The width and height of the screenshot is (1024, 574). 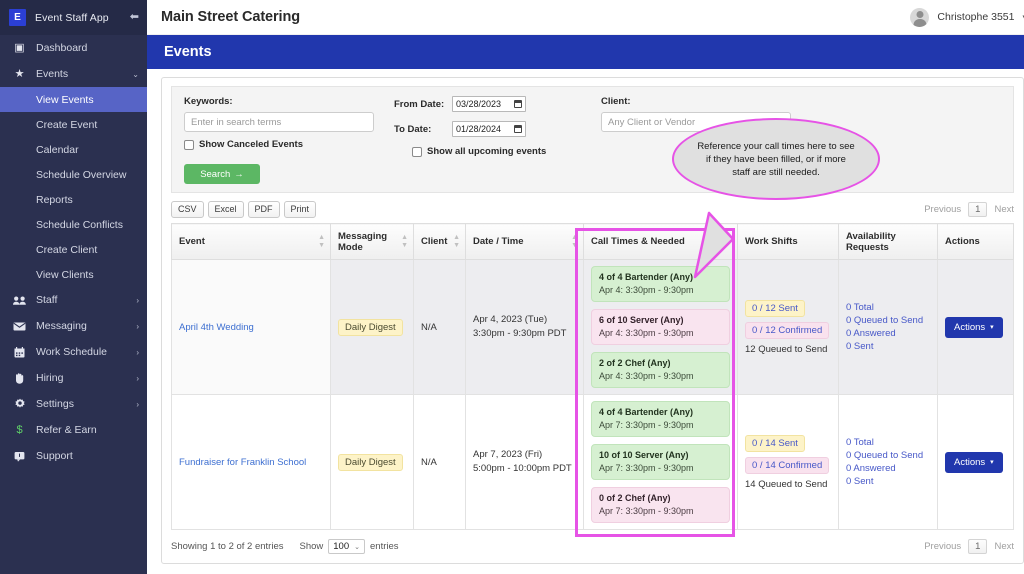 I want to click on export-pdf-button: PDF, so click(x=263, y=209).